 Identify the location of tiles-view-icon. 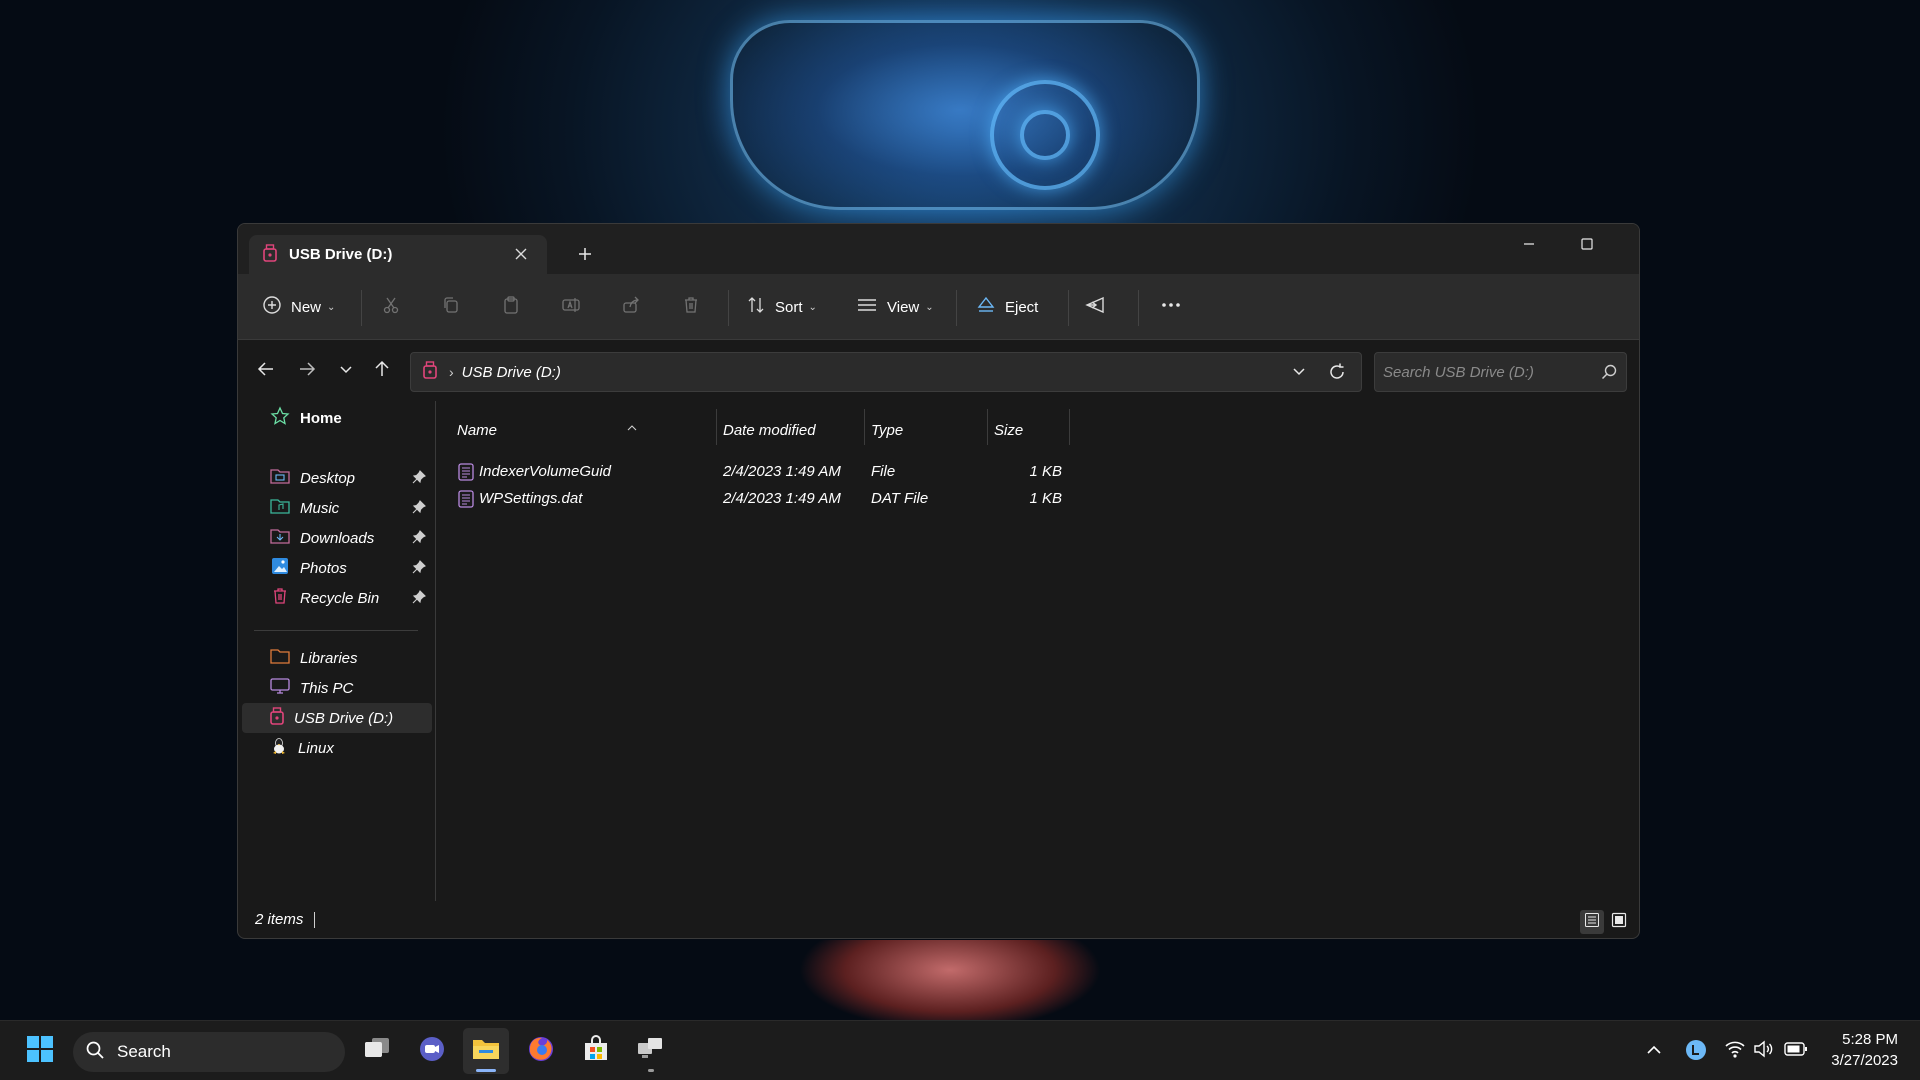
(1619, 922).